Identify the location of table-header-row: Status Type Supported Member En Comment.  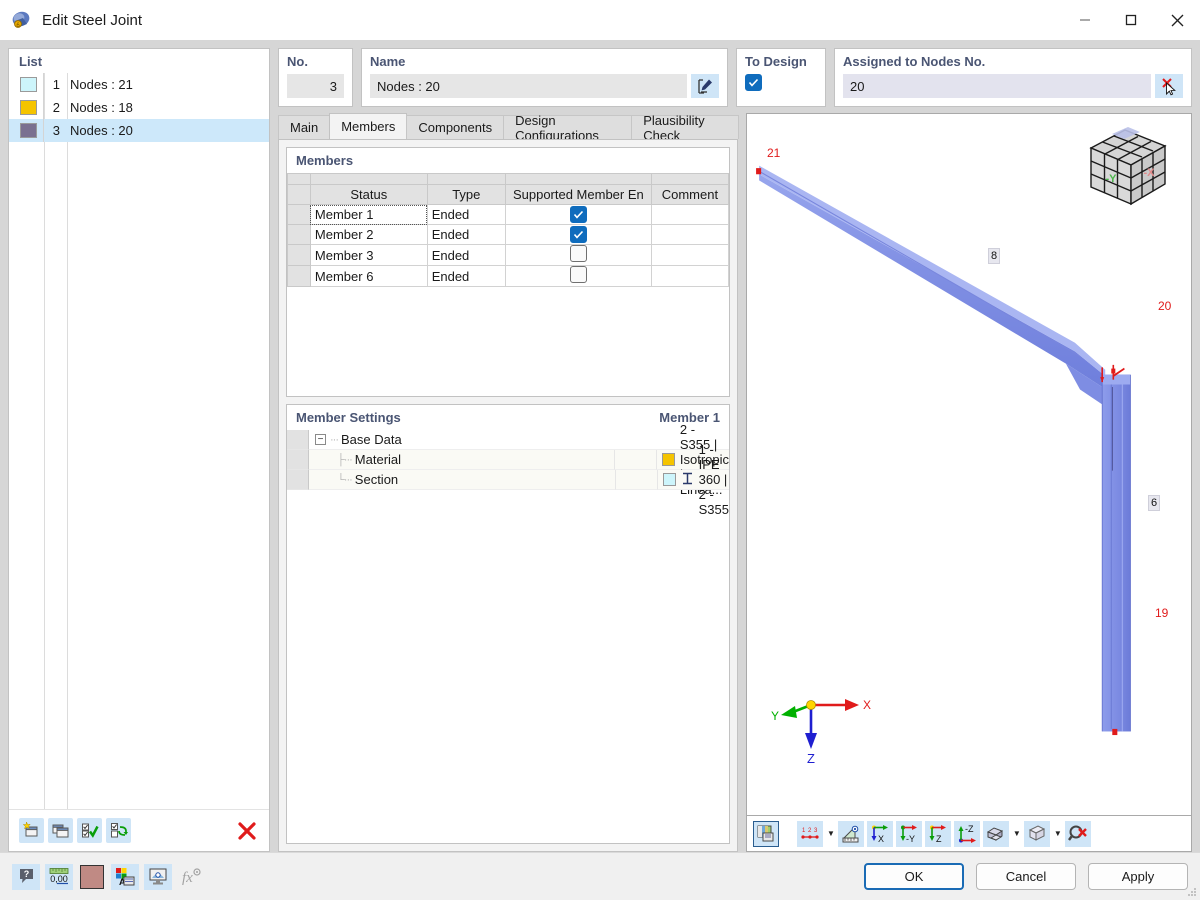
(508, 194).